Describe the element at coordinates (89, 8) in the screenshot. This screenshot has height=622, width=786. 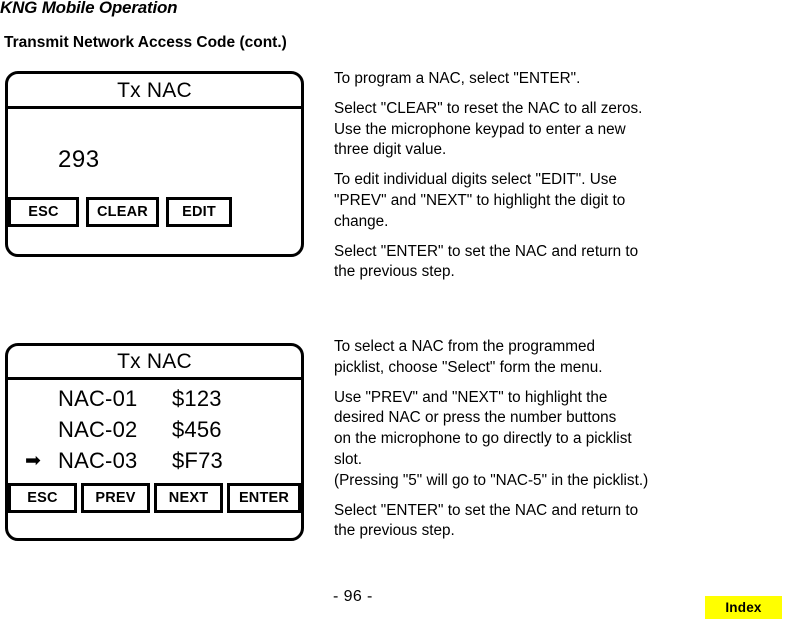
I see `running-head: KNG Mobile Operation` at that location.